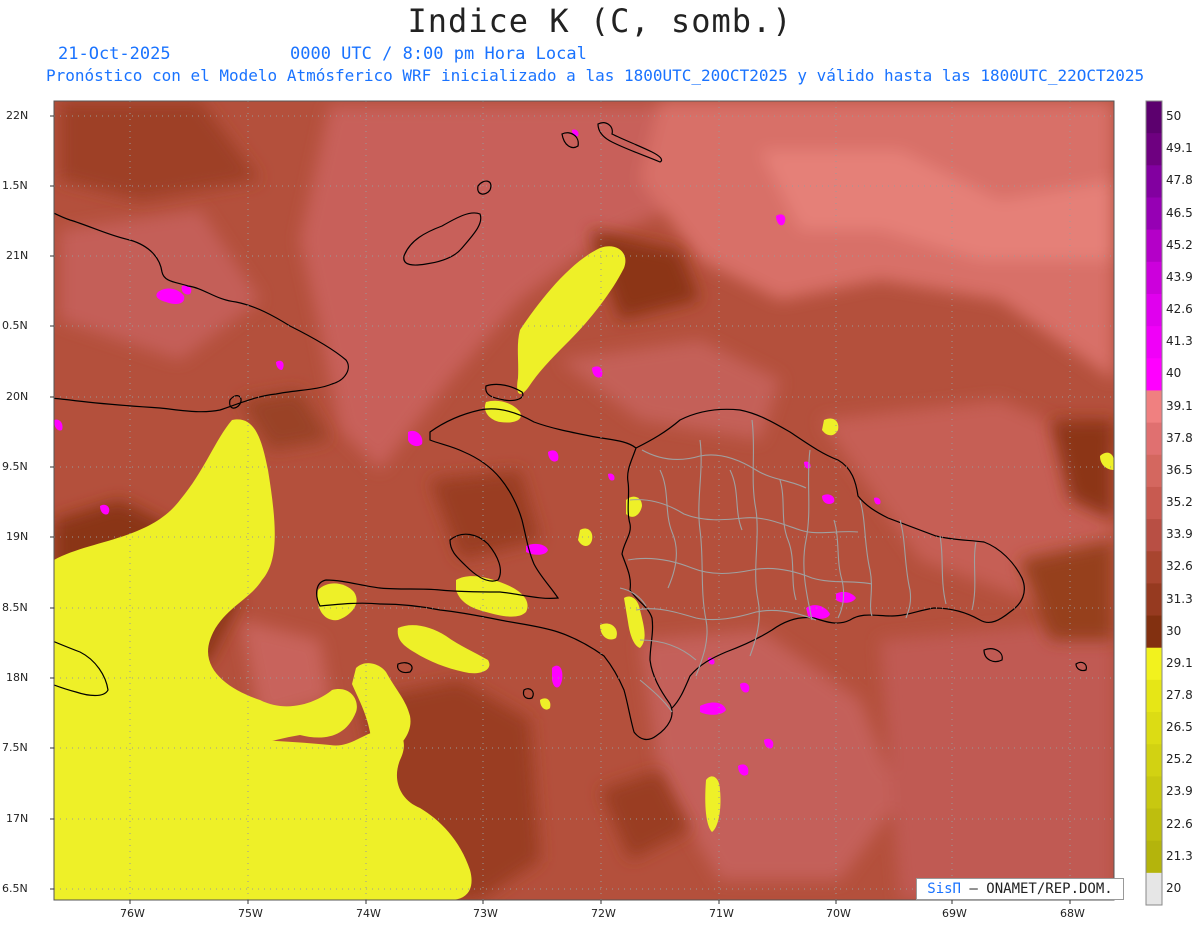 The width and height of the screenshot is (1200, 927). I want to click on colorbar-label: 40, so click(1174, 373).